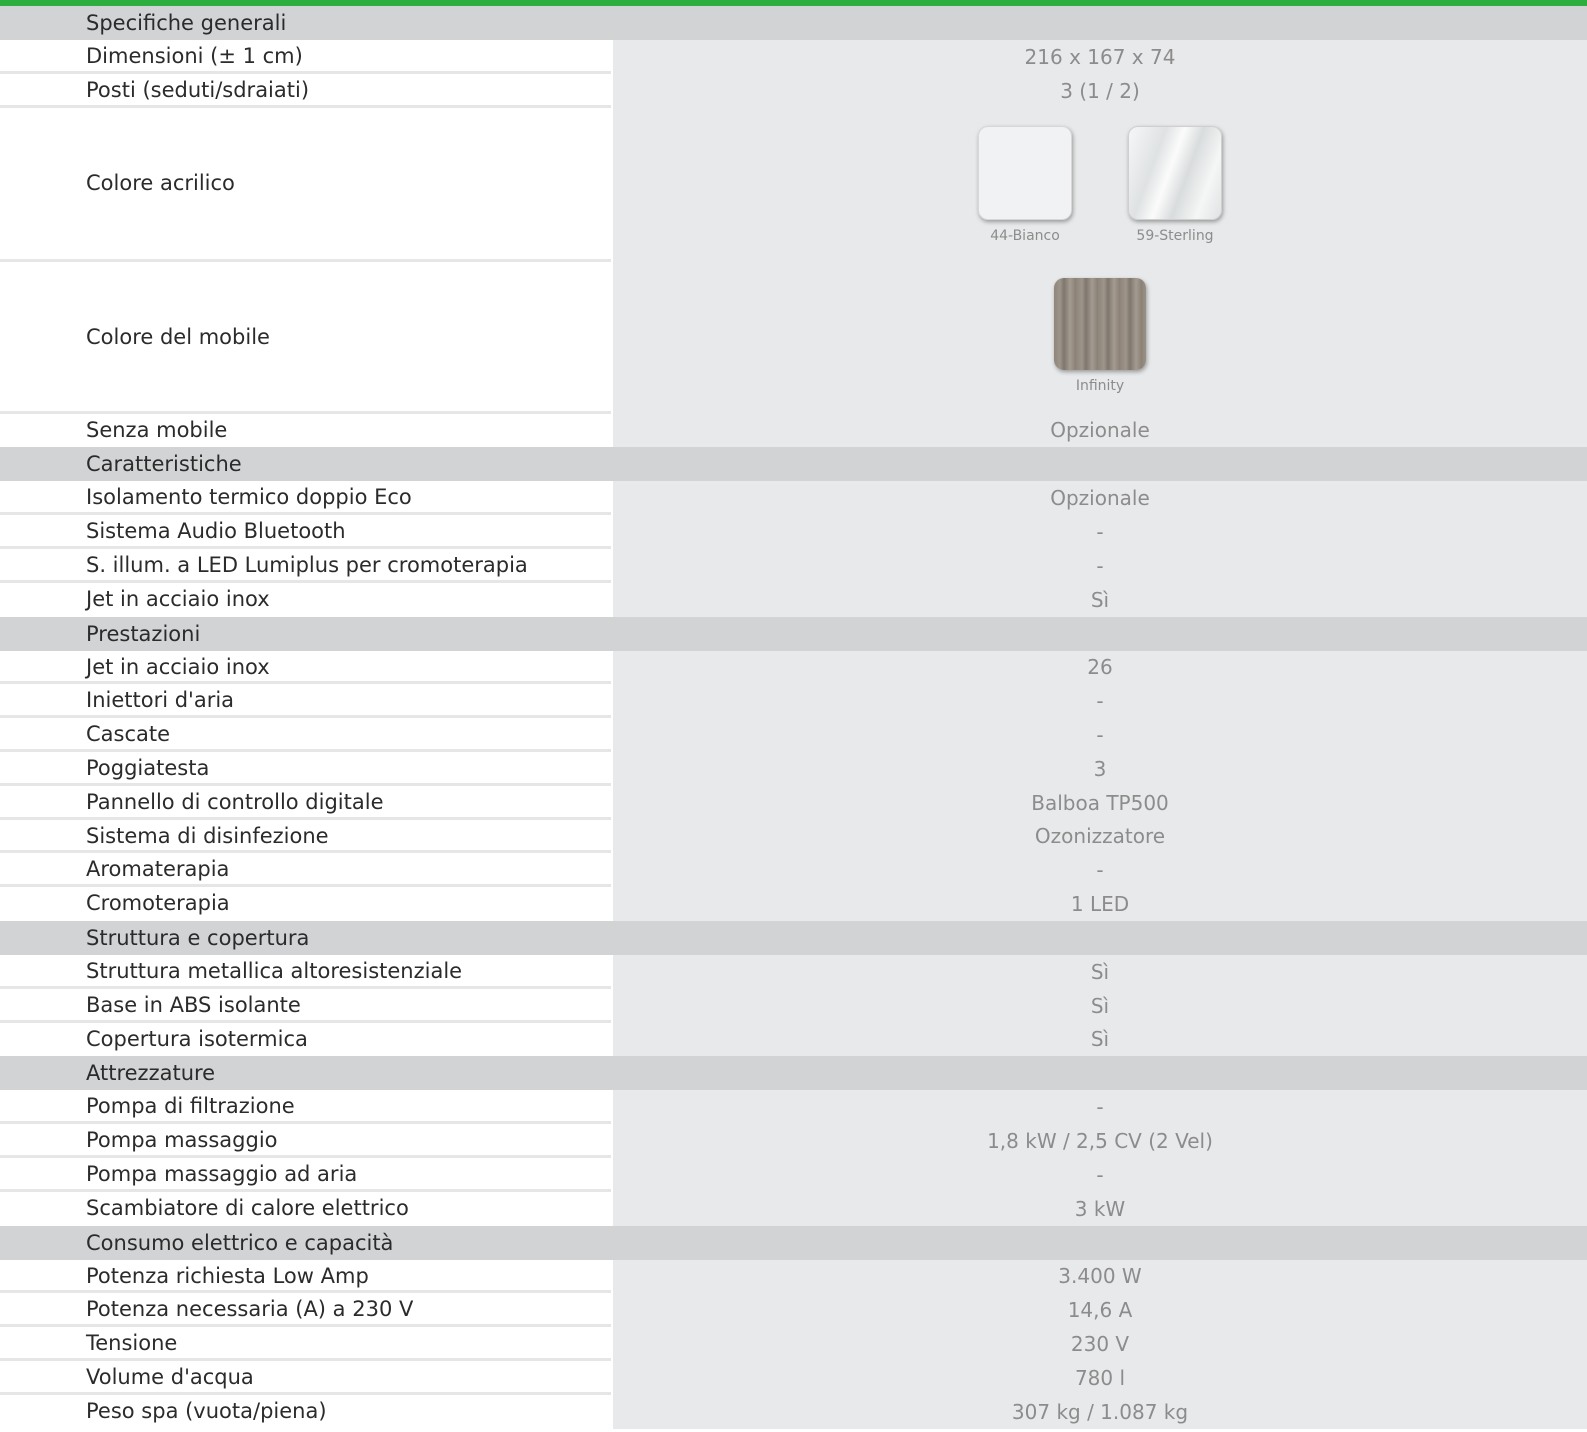 The height and width of the screenshot is (1432, 1587). What do you see at coordinates (148, 767) in the screenshot?
I see `spec-label: Poggiatesta` at bounding box center [148, 767].